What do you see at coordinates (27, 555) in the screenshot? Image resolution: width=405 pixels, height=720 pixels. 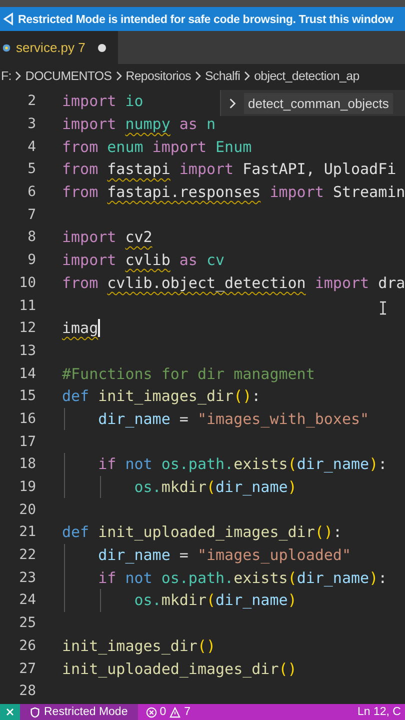 I see `line-number: 22` at bounding box center [27, 555].